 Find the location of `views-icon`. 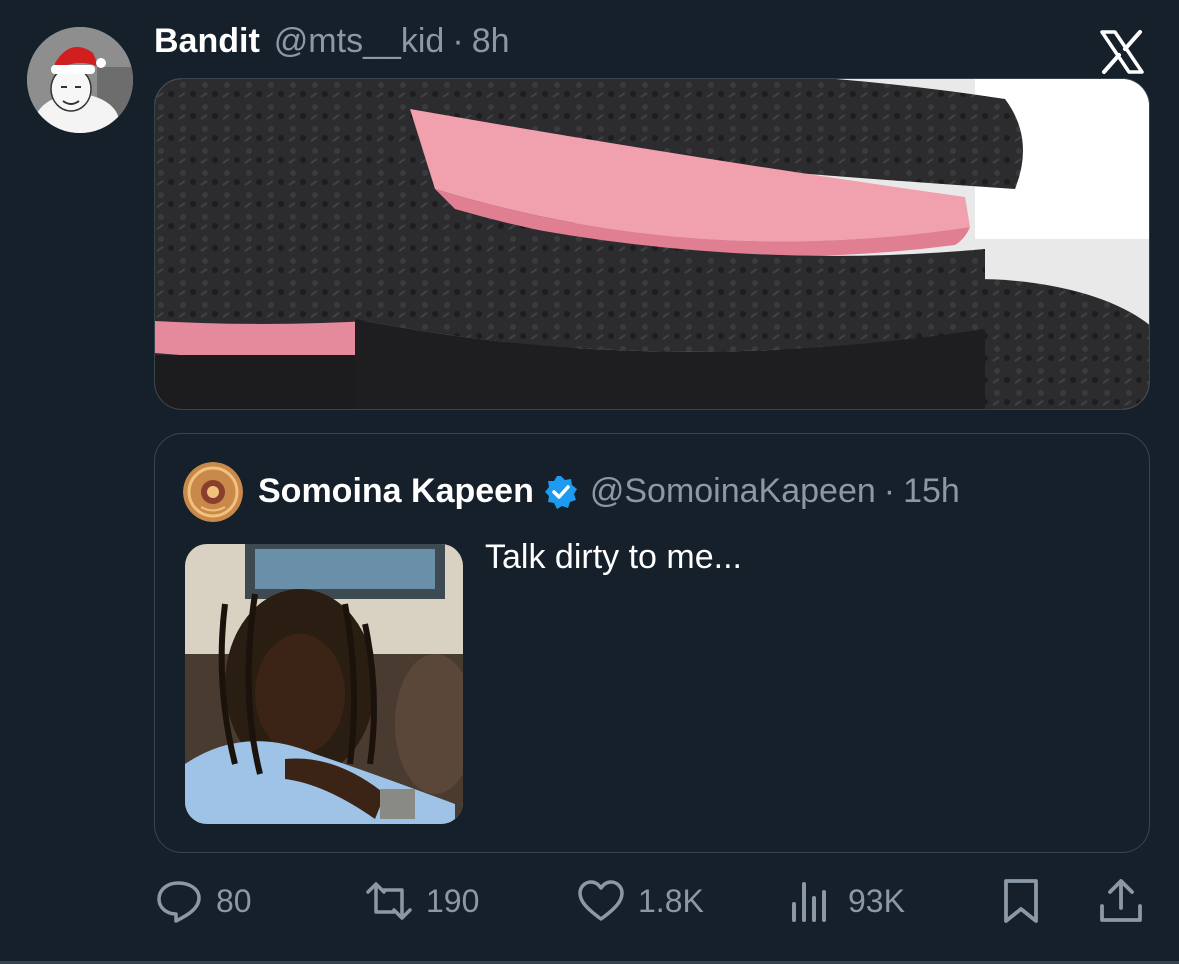

views-icon is located at coordinates (809, 902).